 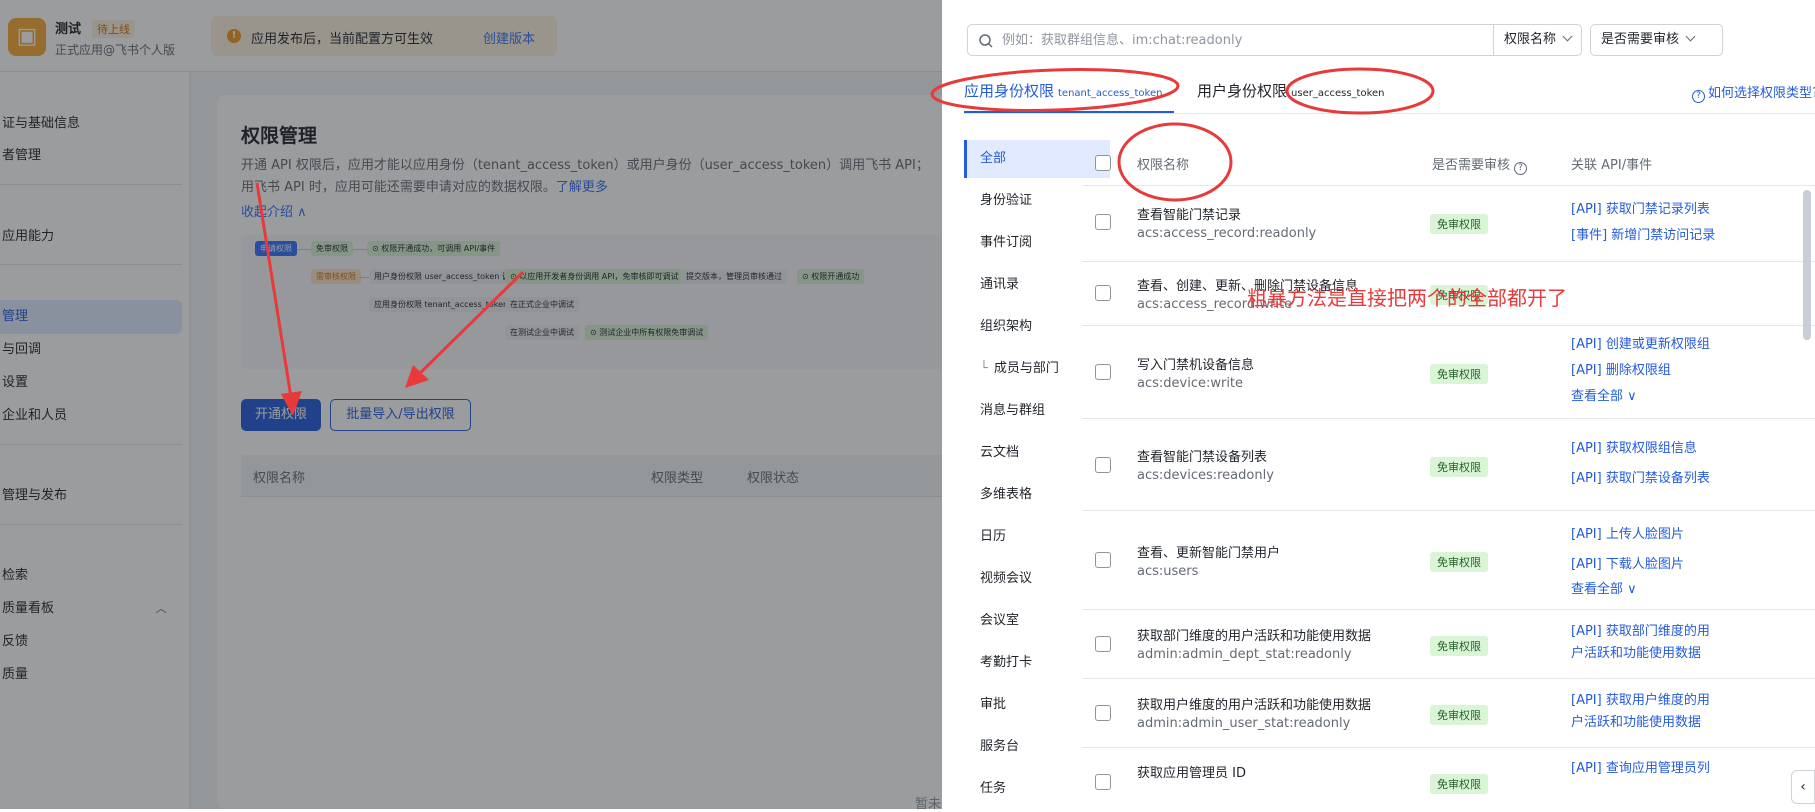 I want to click on scrollbar-thumb, so click(x=1807, y=265).